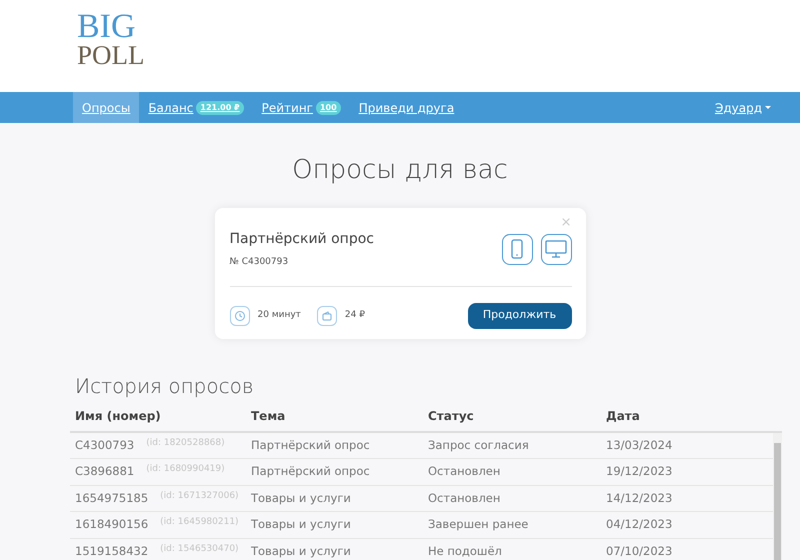 Image resolution: width=800 pixels, height=560 pixels. Describe the element at coordinates (301, 107) in the screenshot. I see `nav-link-tab: Рейтинг 100` at that location.